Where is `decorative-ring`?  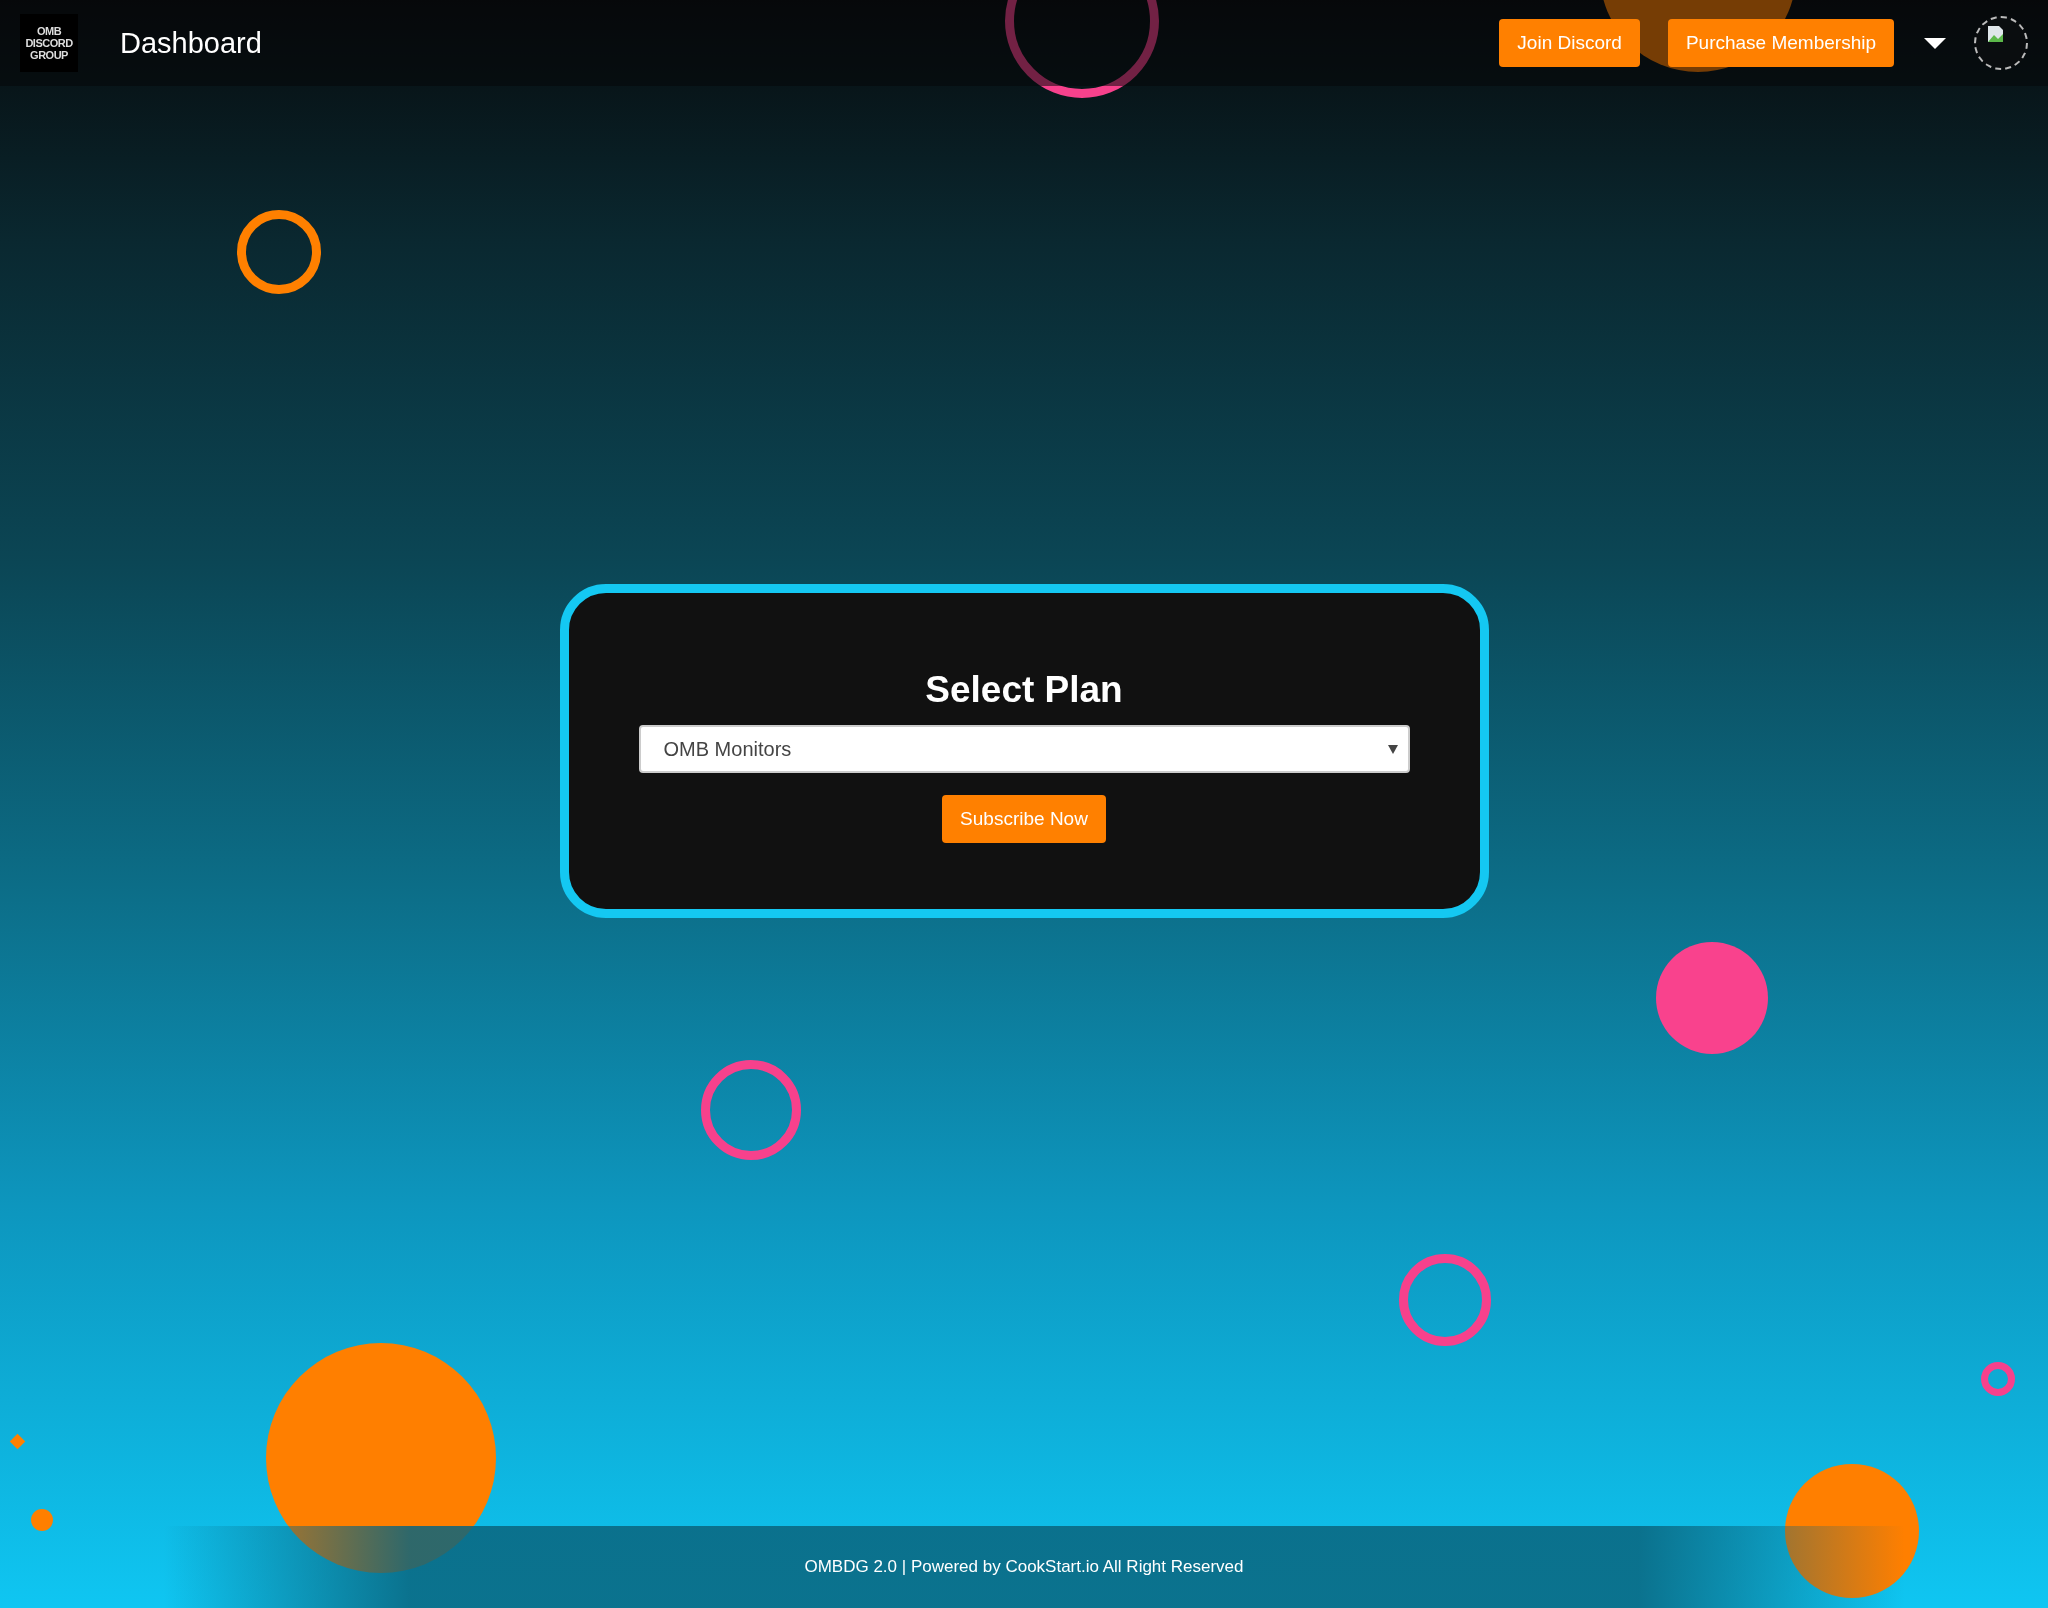
decorative-ring is located at coordinates (1998, 1379).